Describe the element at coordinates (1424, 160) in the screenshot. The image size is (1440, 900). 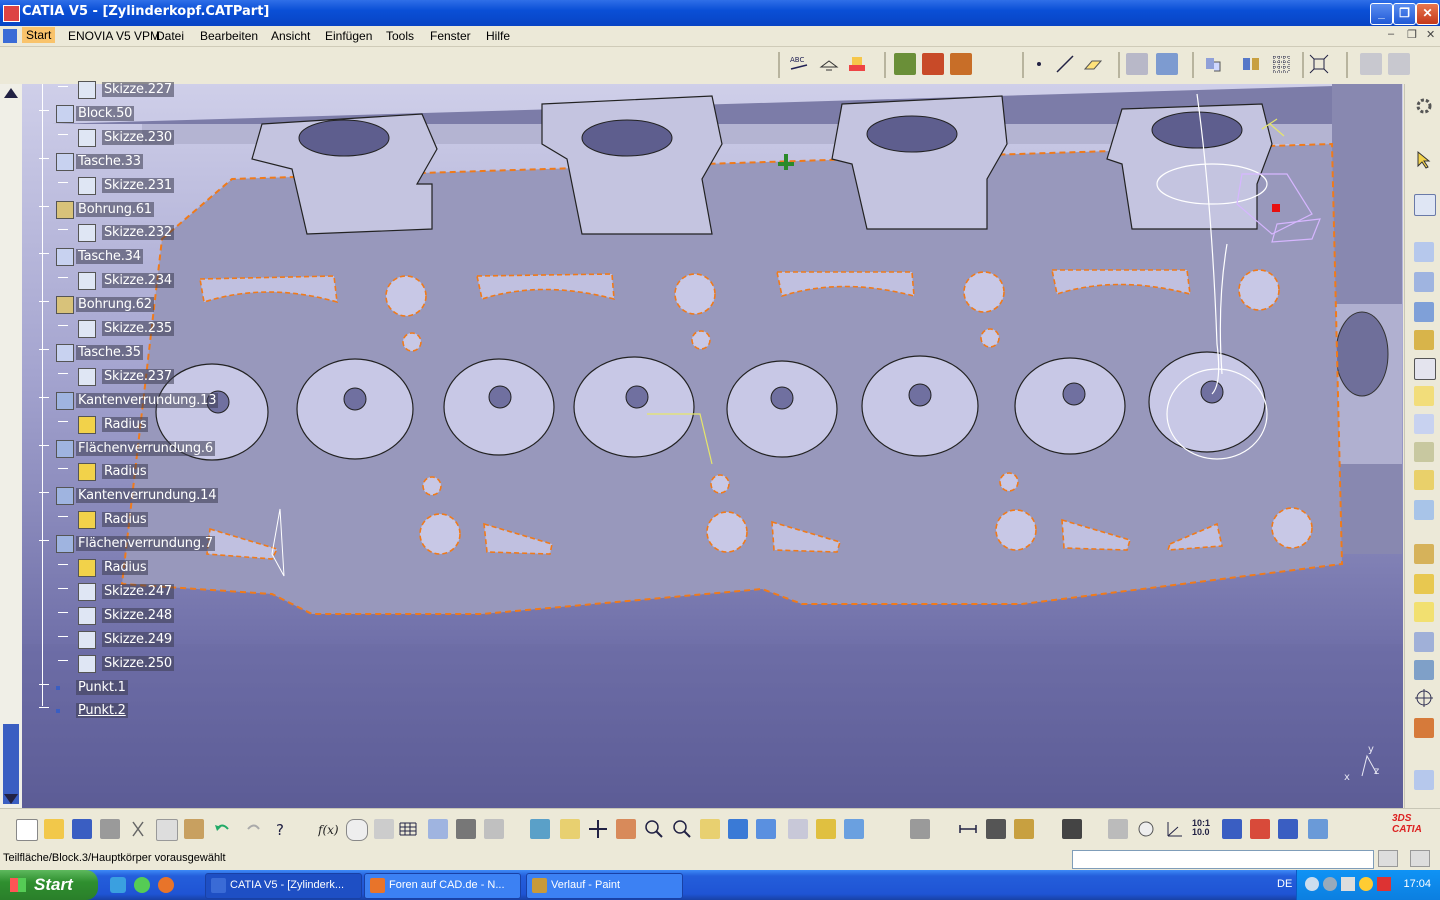
I see `select-arrow-icon` at that location.